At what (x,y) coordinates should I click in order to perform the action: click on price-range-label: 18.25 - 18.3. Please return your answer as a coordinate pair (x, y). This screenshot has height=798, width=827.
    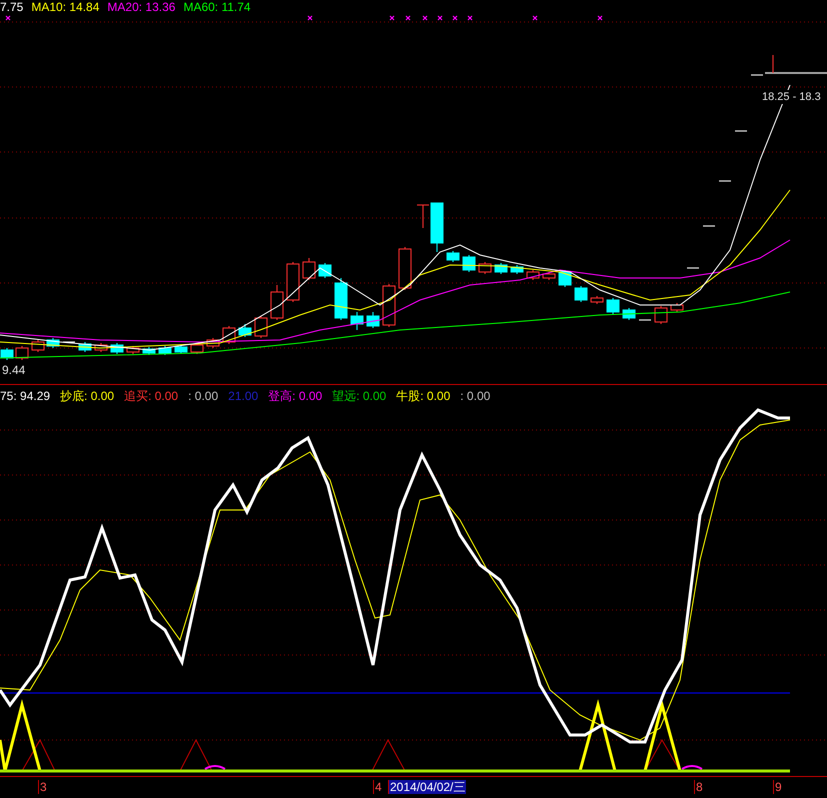
    Looking at the image, I should click on (791, 97).